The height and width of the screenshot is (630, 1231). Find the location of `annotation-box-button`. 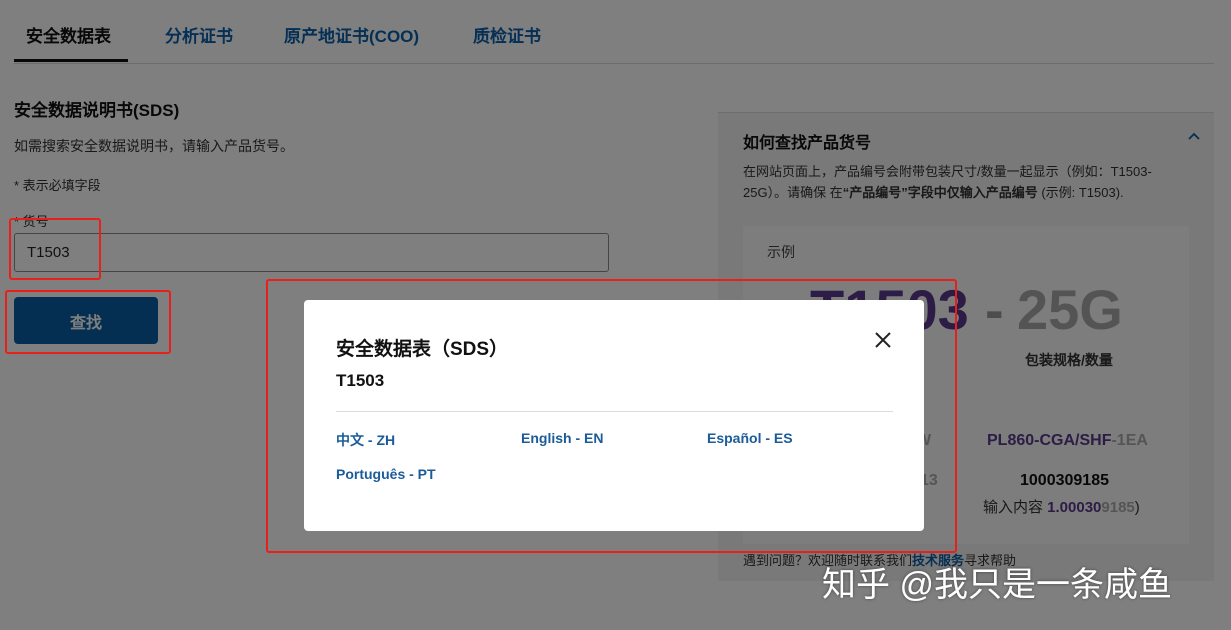

annotation-box-button is located at coordinates (88, 322).